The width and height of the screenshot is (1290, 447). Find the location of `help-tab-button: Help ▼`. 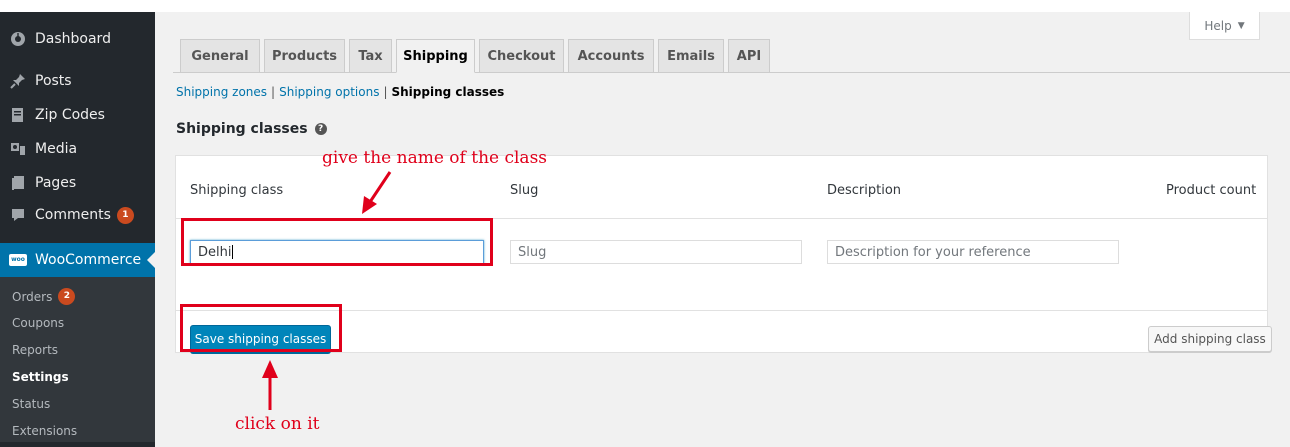

help-tab-button: Help ▼ is located at coordinates (1224, 26).